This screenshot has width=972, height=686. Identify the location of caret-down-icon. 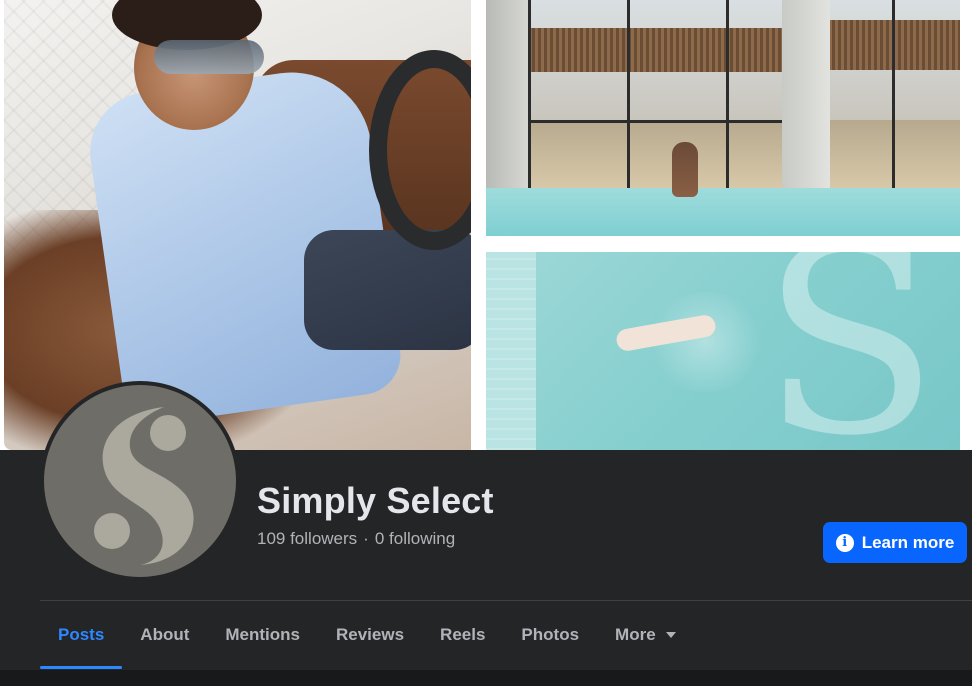
(670, 635).